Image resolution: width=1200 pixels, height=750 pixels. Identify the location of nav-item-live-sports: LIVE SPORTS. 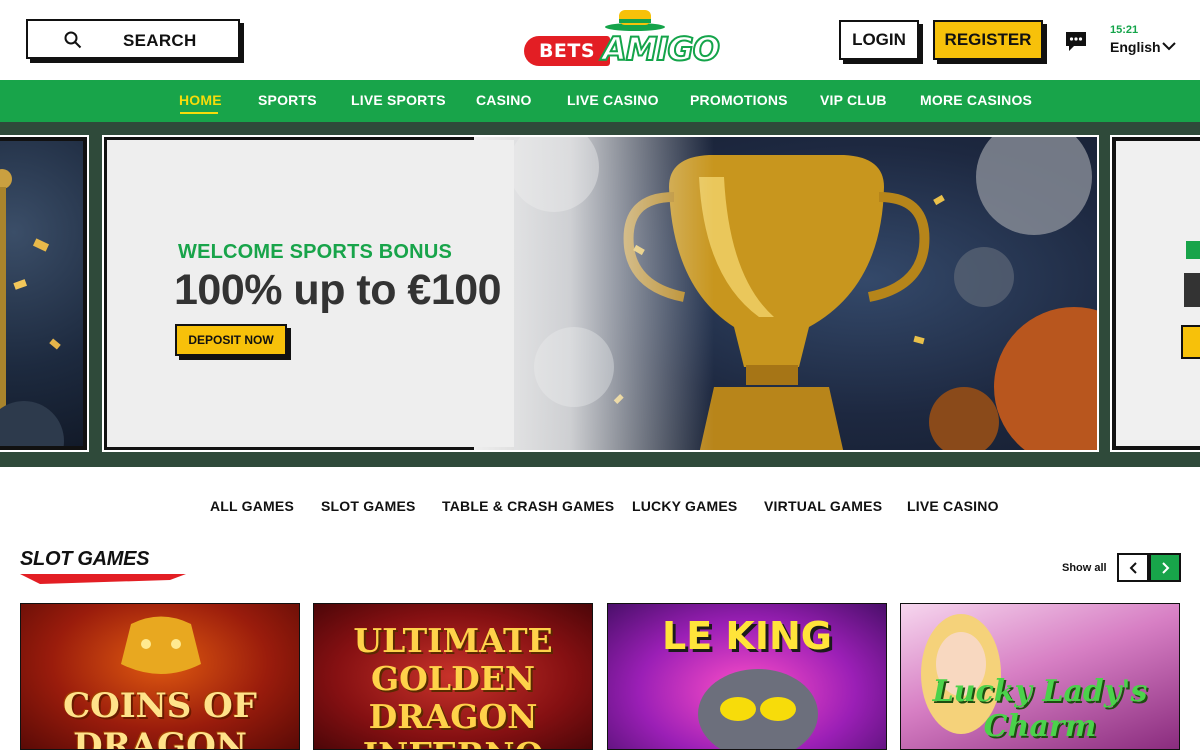
(398, 100).